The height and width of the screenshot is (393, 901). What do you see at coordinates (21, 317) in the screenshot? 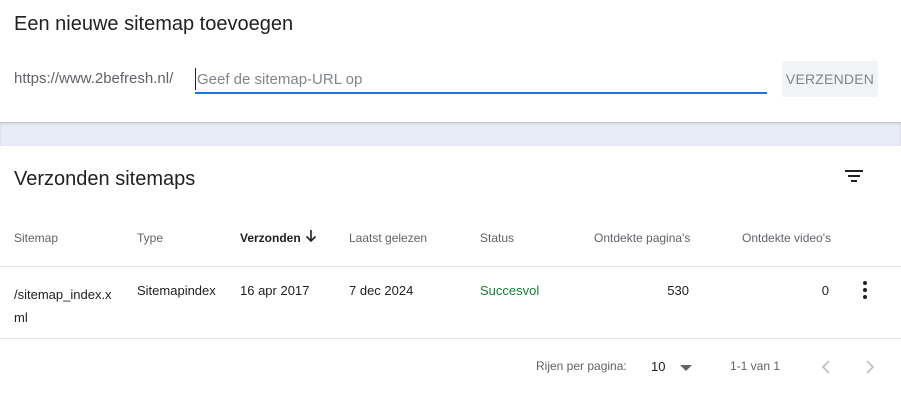
I see `sitemap-path-line-2: ml` at bounding box center [21, 317].